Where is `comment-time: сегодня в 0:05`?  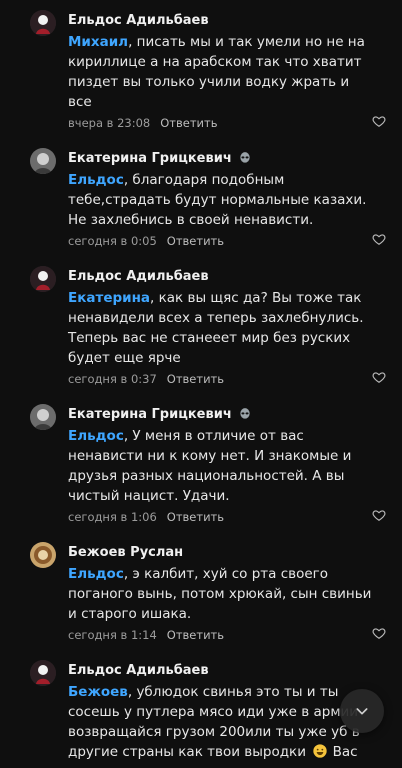
comment-time: сегодня в 0:05 is located at coordinates (112, 241).